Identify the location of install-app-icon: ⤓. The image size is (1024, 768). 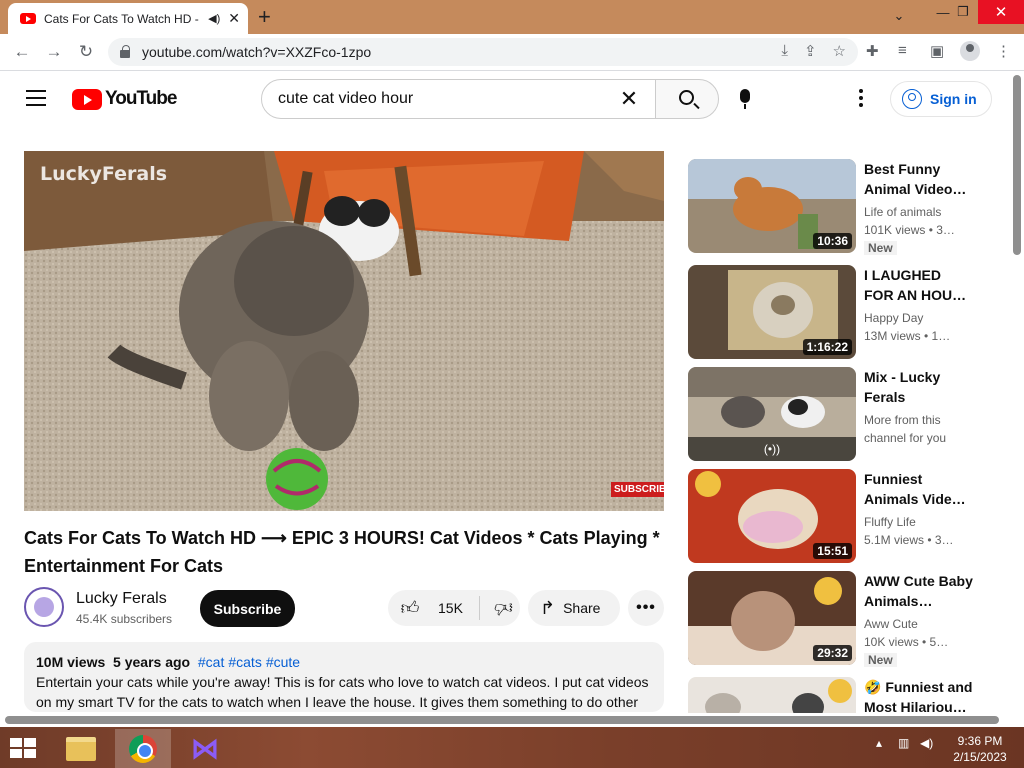
(784, 51).